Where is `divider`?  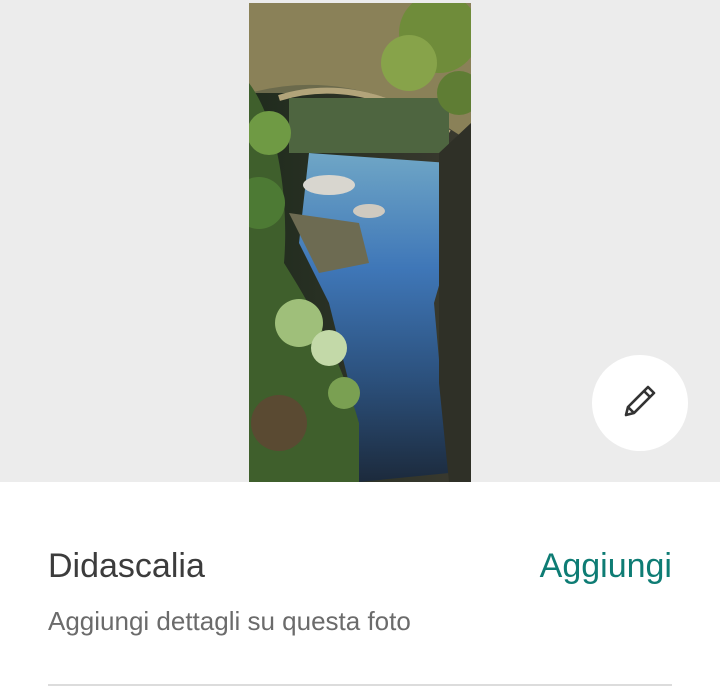
divider is located at coordinates (360, 685).